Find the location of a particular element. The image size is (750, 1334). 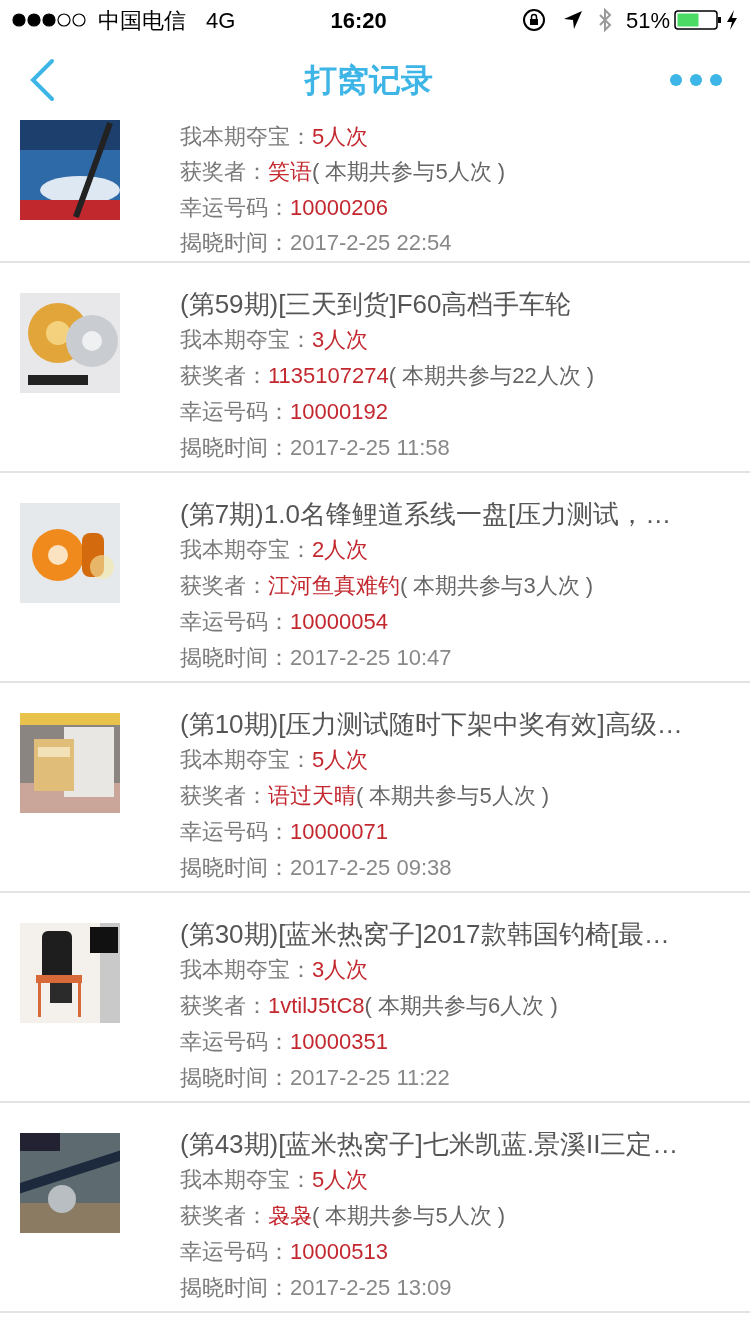

lucky-number: 10000206 is located at coordinates (339, 207).